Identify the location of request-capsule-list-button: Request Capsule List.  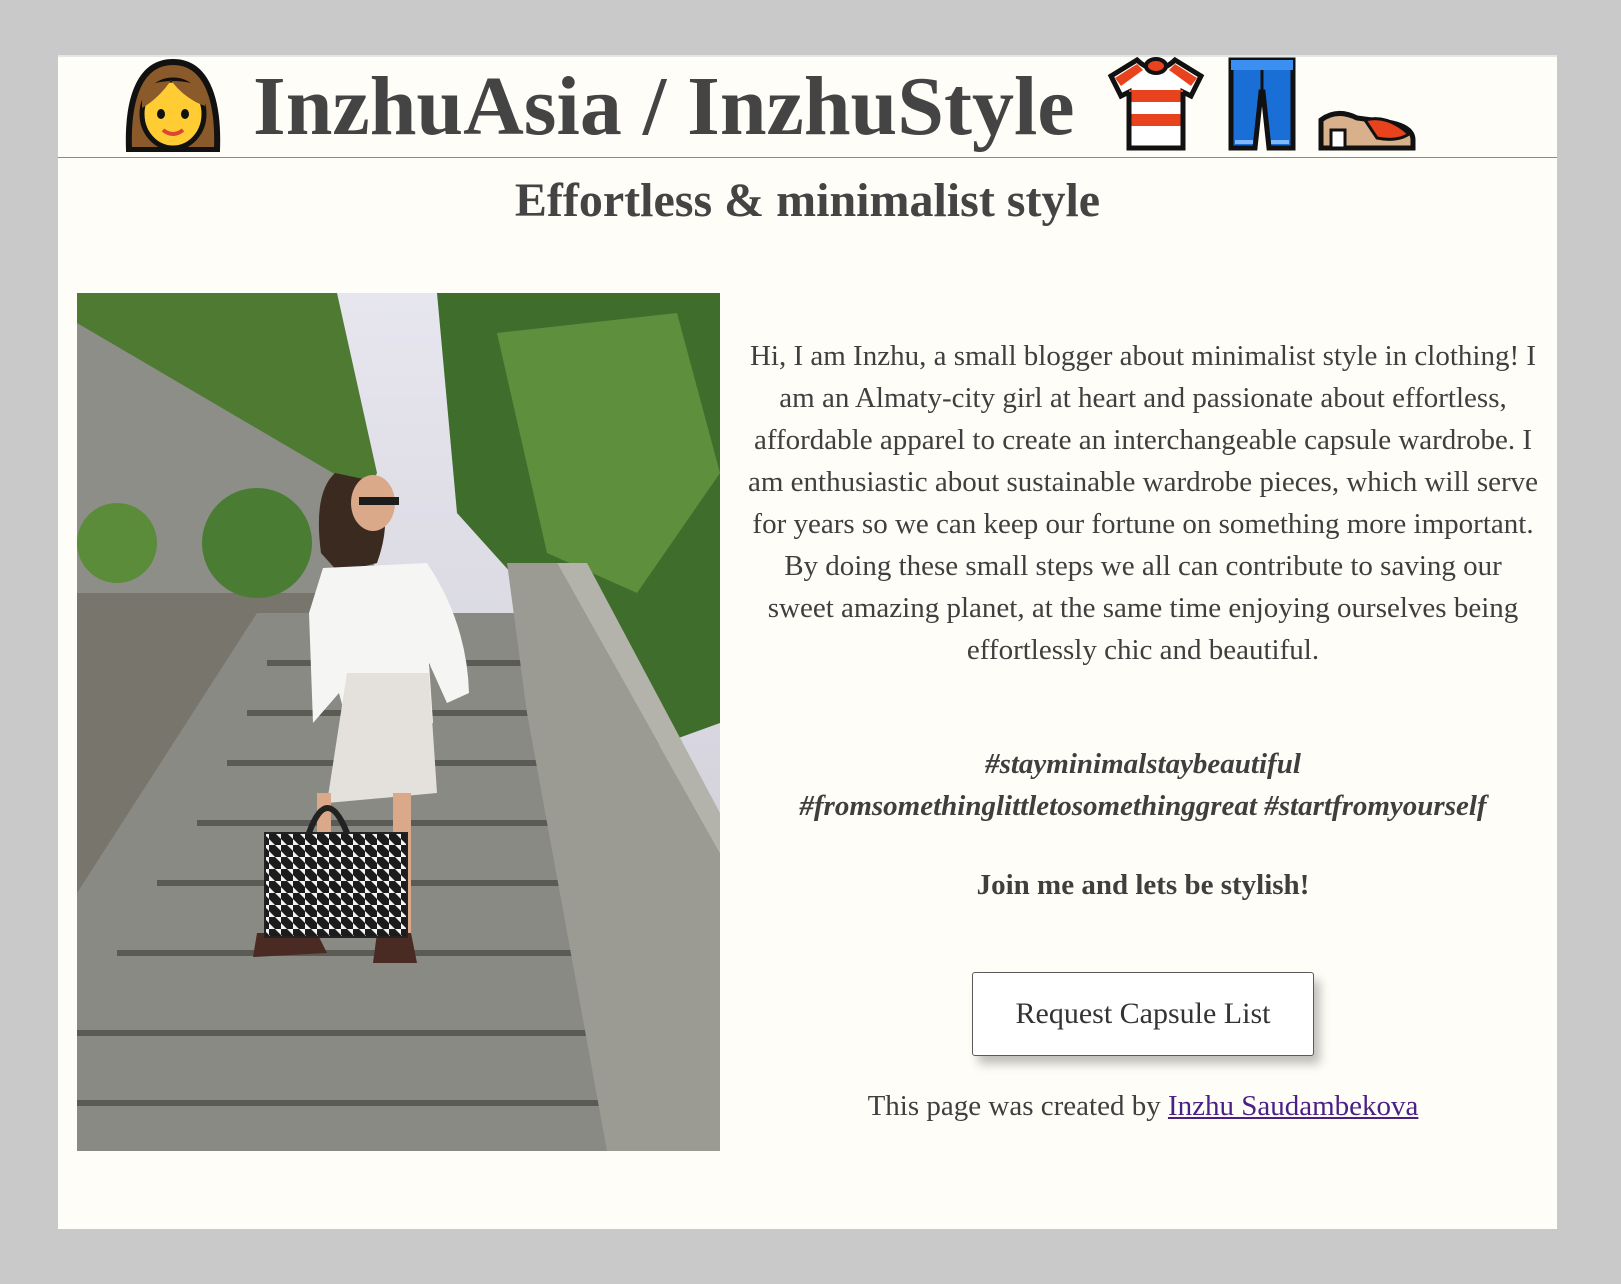
(1143, 1014).